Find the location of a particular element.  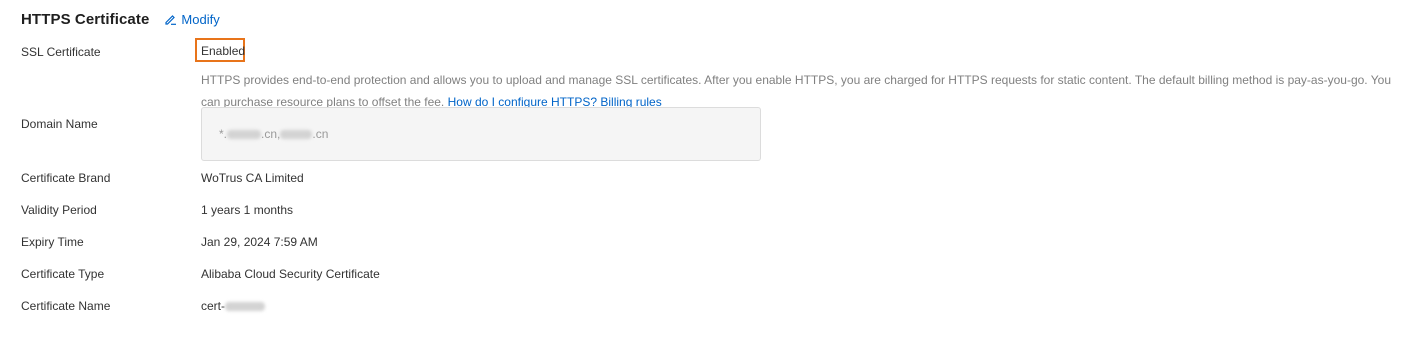

edit-icon is located at coordinates (171, 20).